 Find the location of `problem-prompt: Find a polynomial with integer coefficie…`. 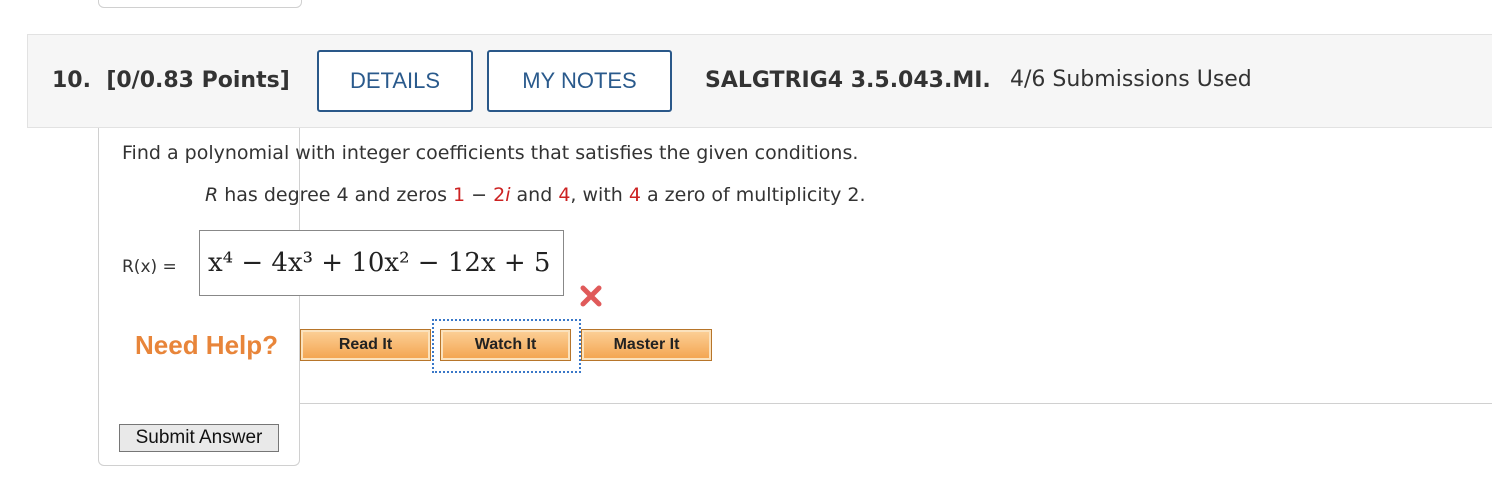

problem-prompt: Find a polynomial with integer coefficie… is located at coordinates (490, 153).